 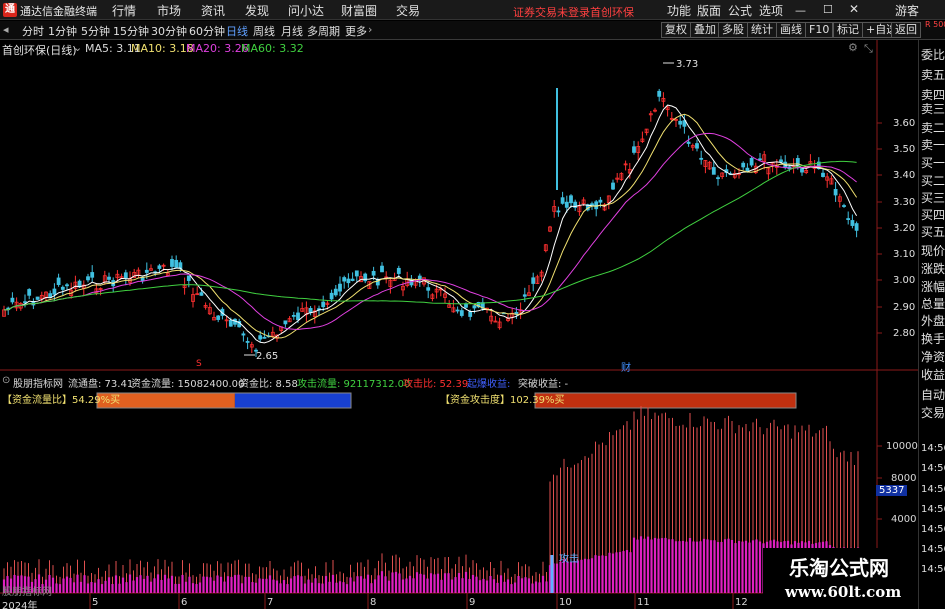 What do you see at coordinates (933, 54) in the screenshot?
I see `sidebar-item-weibi: 委比` at bounding box center [933, 54].